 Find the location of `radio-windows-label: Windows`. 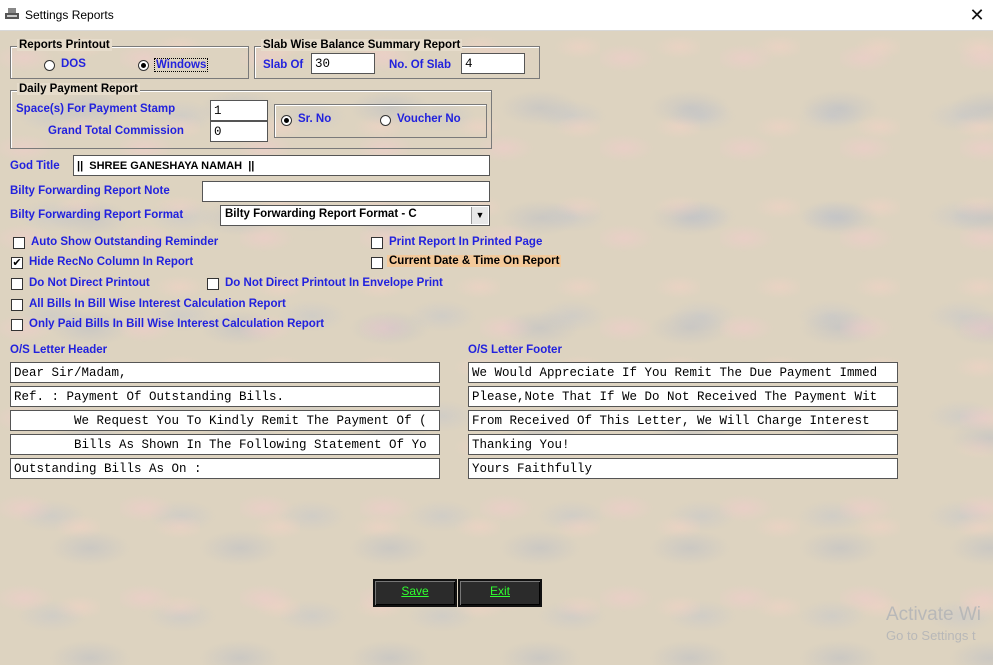

radio-windows-label: Windows is located at coordinates (181, 65).